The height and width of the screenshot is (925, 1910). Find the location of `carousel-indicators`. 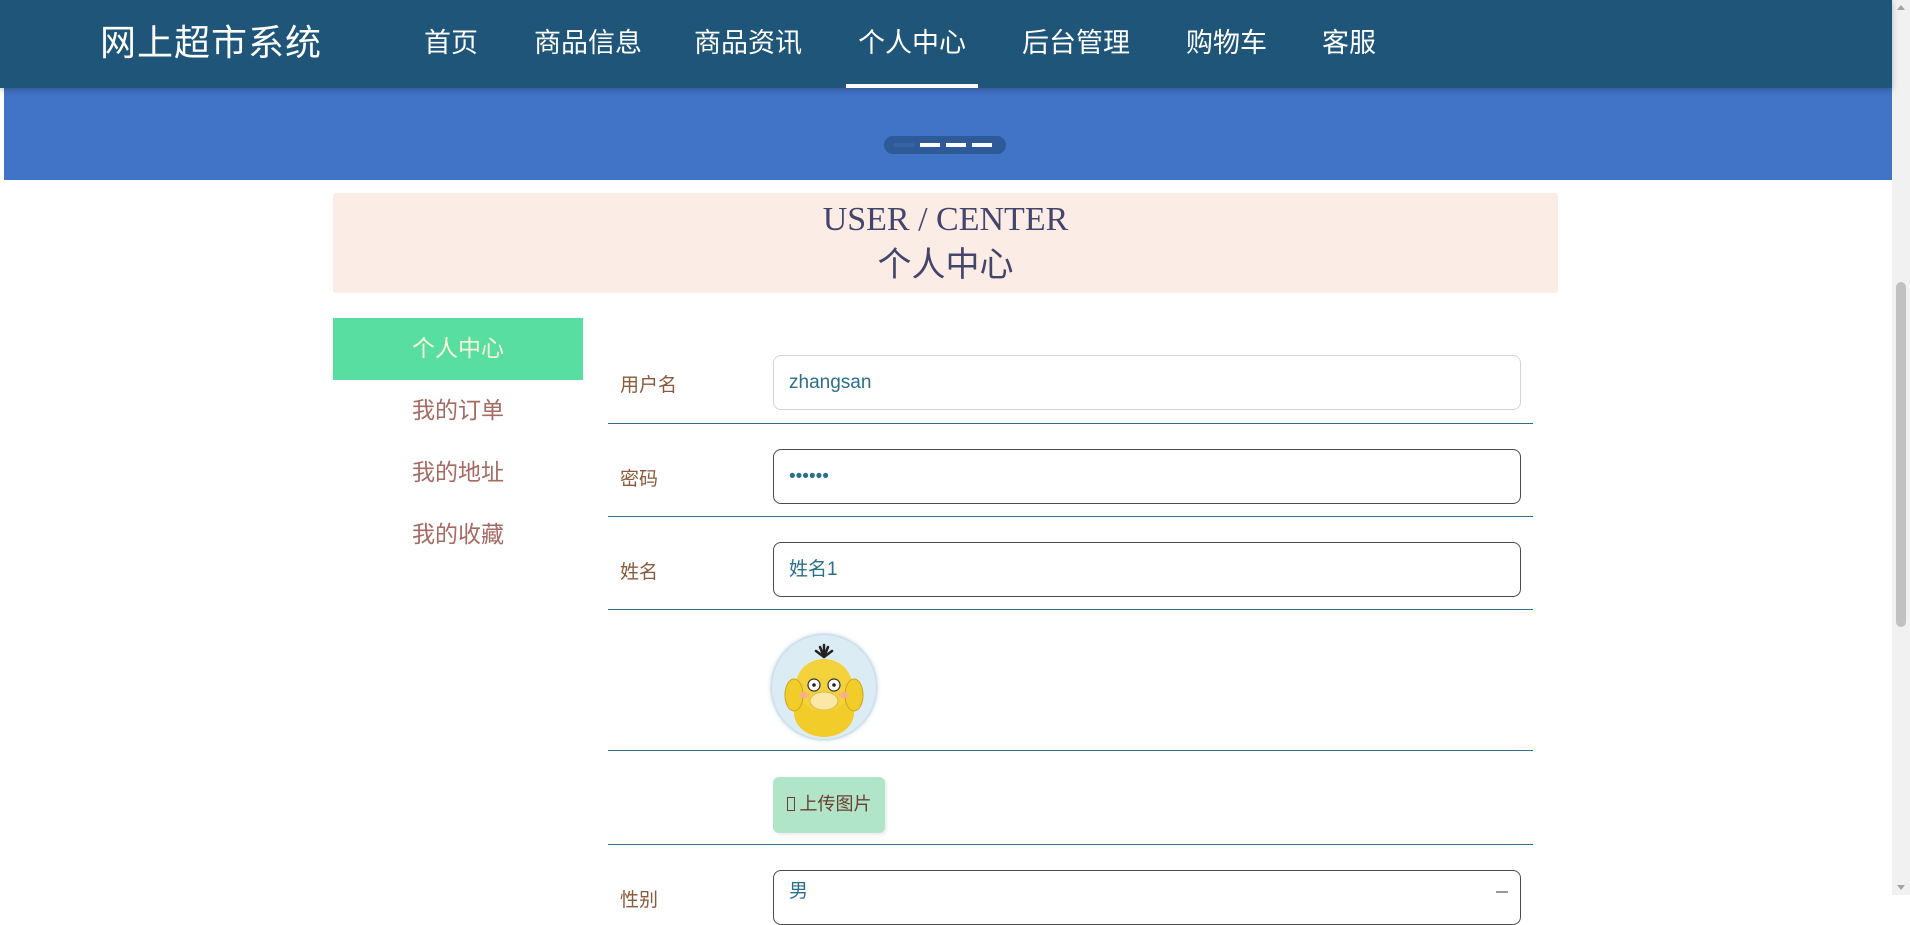

carousel-indicators is located at coordinates (945, 145).